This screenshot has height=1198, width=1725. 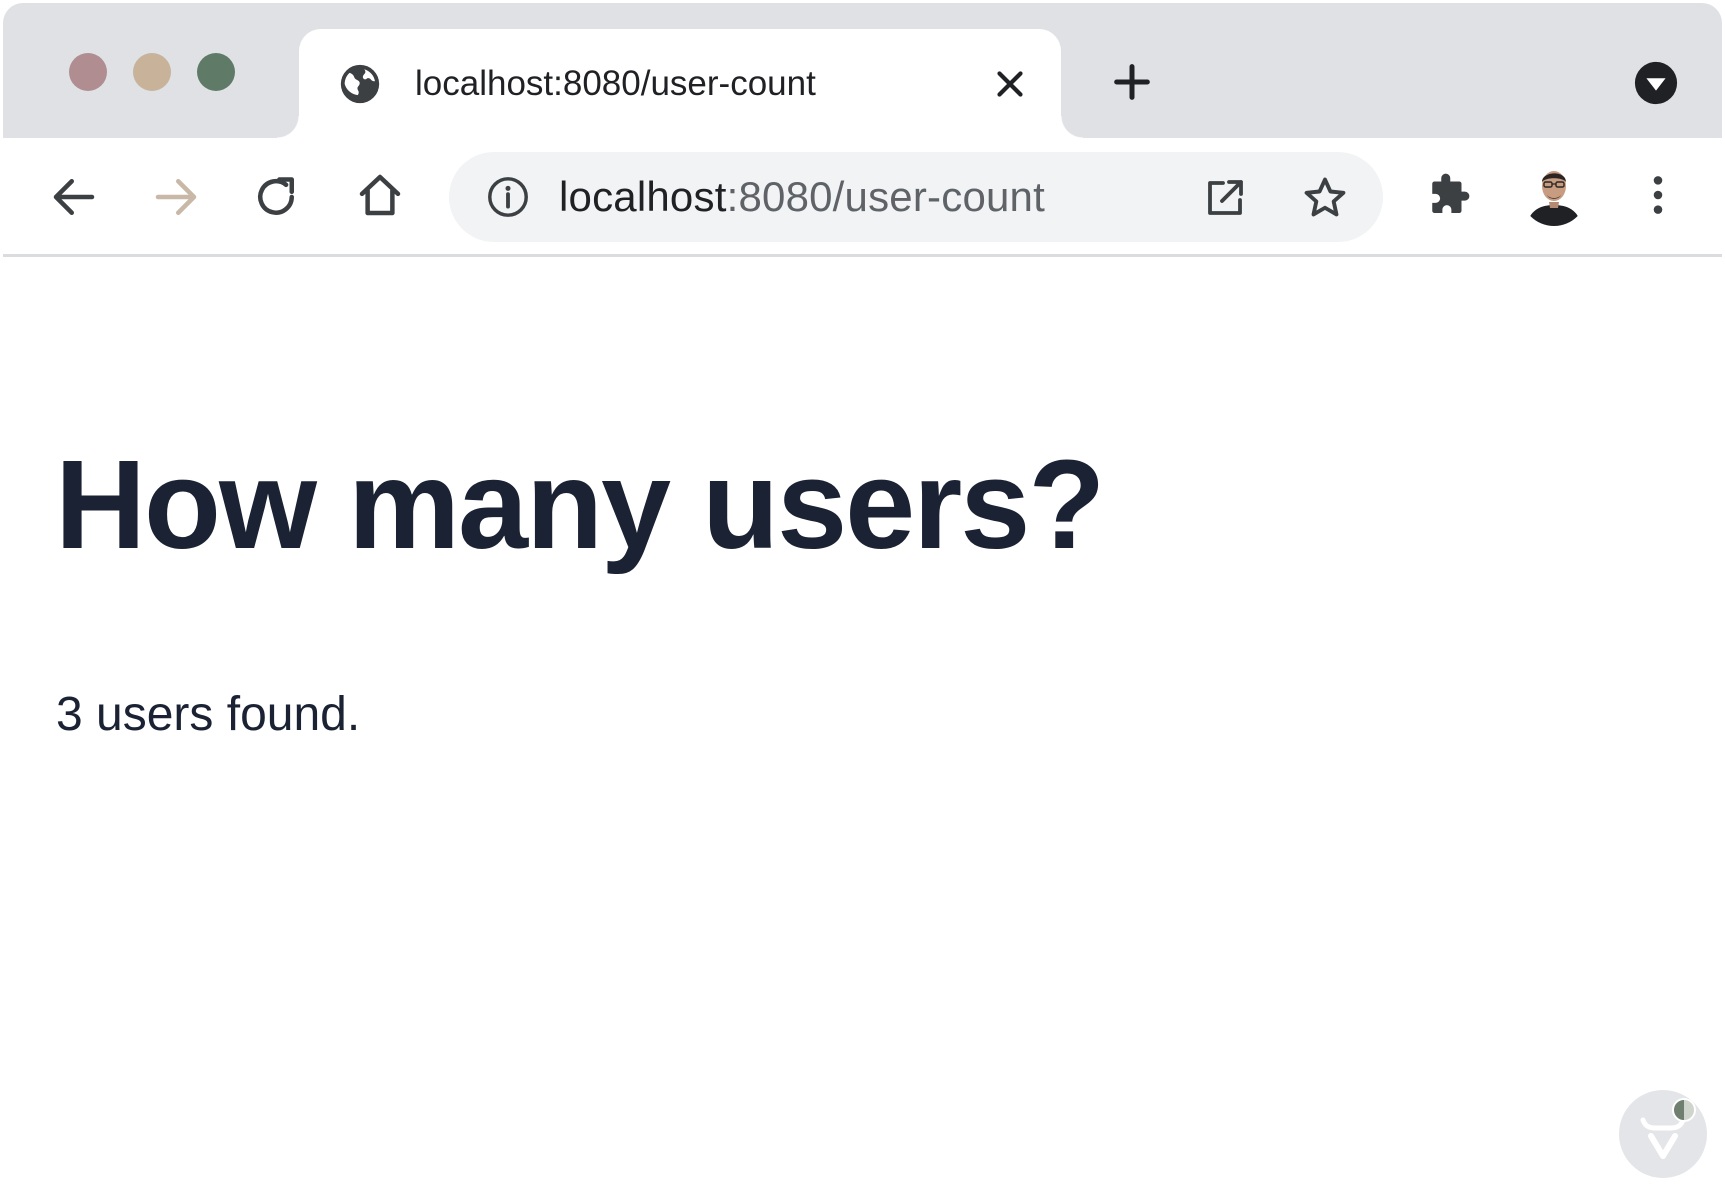 What do you see at coordinates (580, 504) in the screenshot?
I see `page-title: How many users?` at bounding box center [580, 504].